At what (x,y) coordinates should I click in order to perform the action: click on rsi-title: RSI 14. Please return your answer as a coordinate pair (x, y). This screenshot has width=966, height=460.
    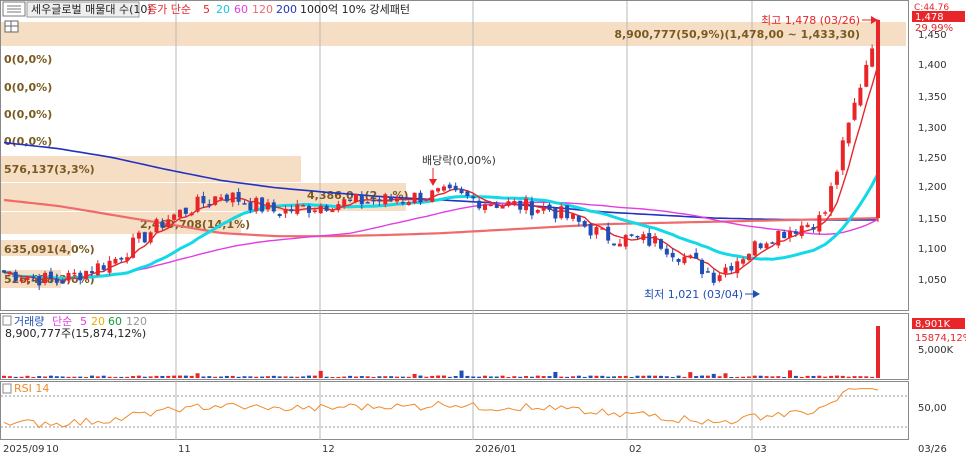
    Looking at the image, I should click on (31, 388).